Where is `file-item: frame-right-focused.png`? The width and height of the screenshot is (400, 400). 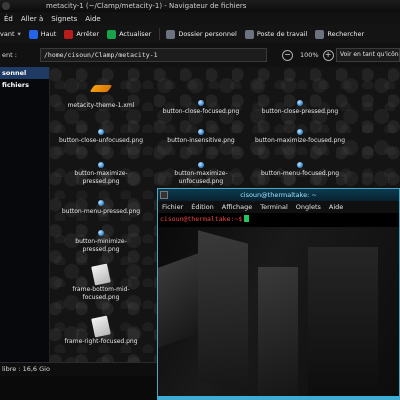
file-item: frame-right-focused.png is located at coordinates (101, 330).